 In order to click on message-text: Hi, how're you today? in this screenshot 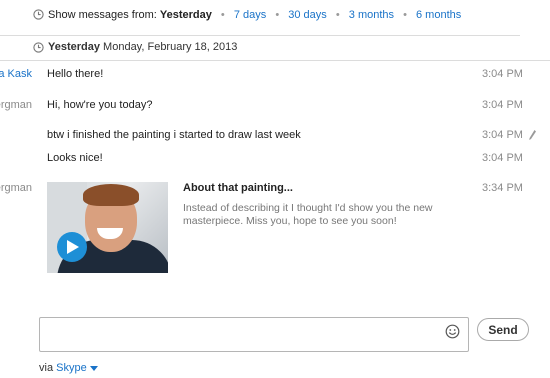, I will do `click(100, 105)`.